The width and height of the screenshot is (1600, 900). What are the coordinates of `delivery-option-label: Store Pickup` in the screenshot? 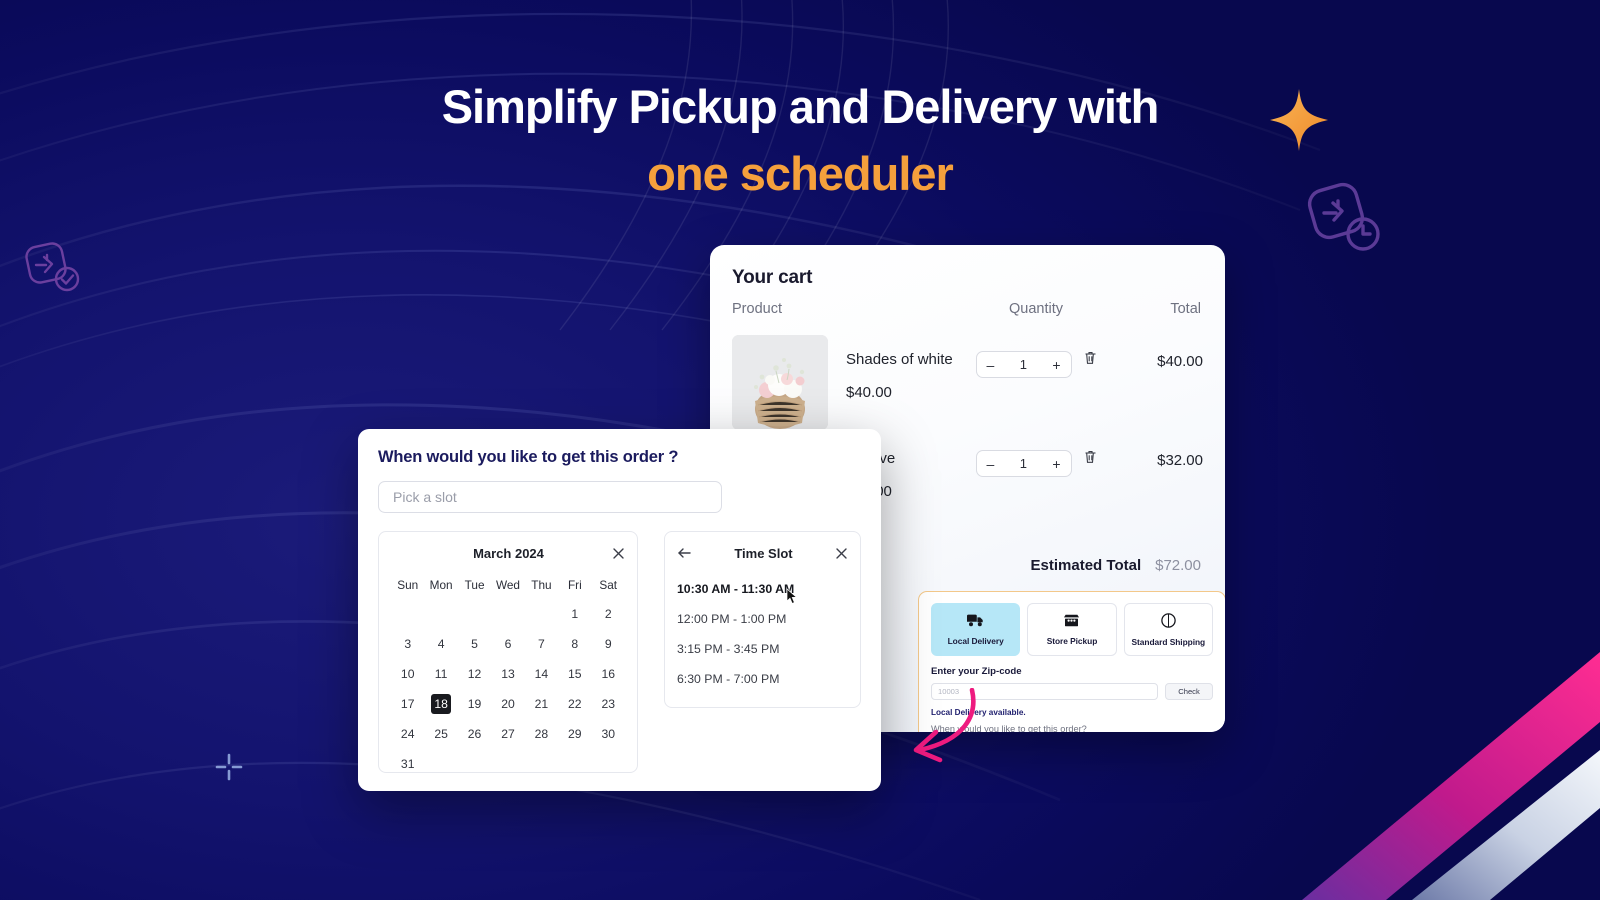 It's located at (1072, 640).